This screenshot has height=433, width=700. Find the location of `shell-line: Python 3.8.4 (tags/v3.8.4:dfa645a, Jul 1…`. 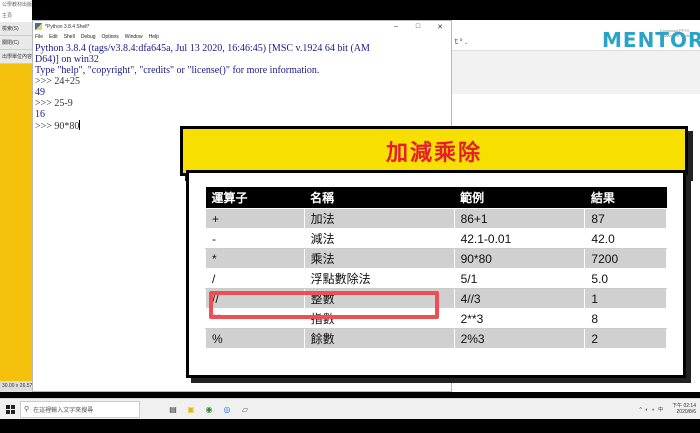

shell-line: Python 3.8.4 (tags/v3.8.4:dfa645a, Jul 1… is located at coordinates (202, 48).